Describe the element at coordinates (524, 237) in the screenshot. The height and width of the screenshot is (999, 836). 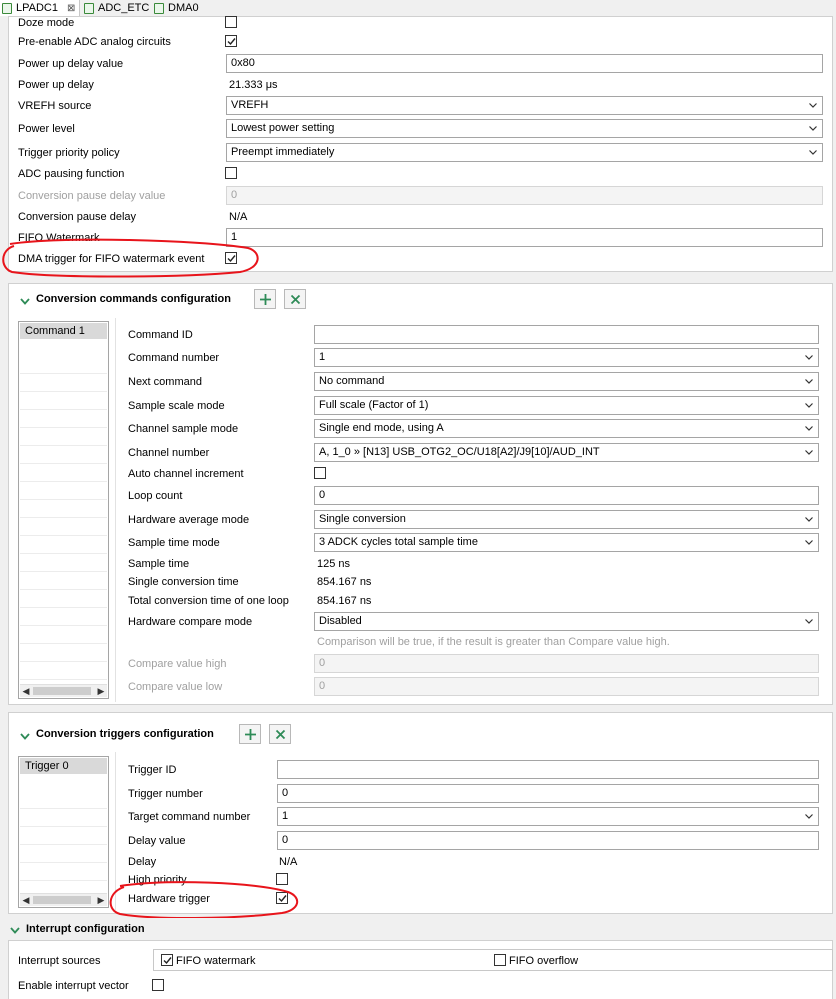
I see `fifo-watermark-input: 1` at that location.